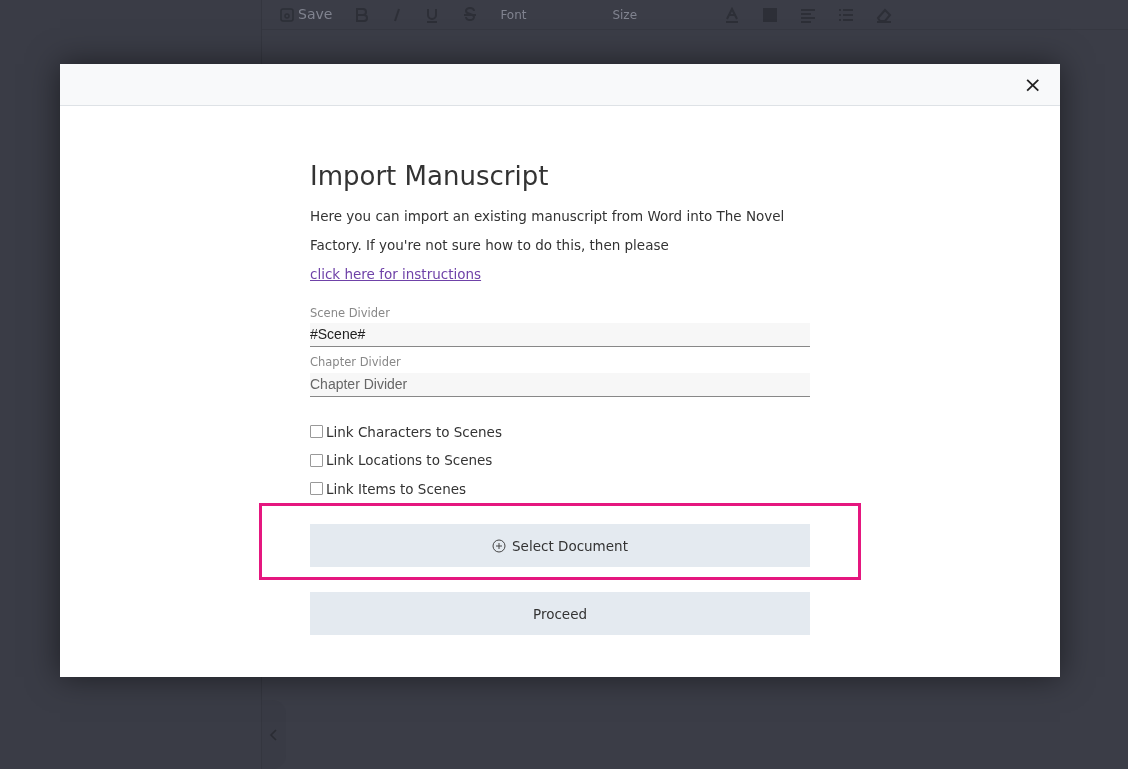 Image resolution: width=1128 pixels, height=769 pixels. What do you see at coordinates (560, 335) in the screenshot?
I see `text-field: #Scene#` at bounding box center [560, 335].